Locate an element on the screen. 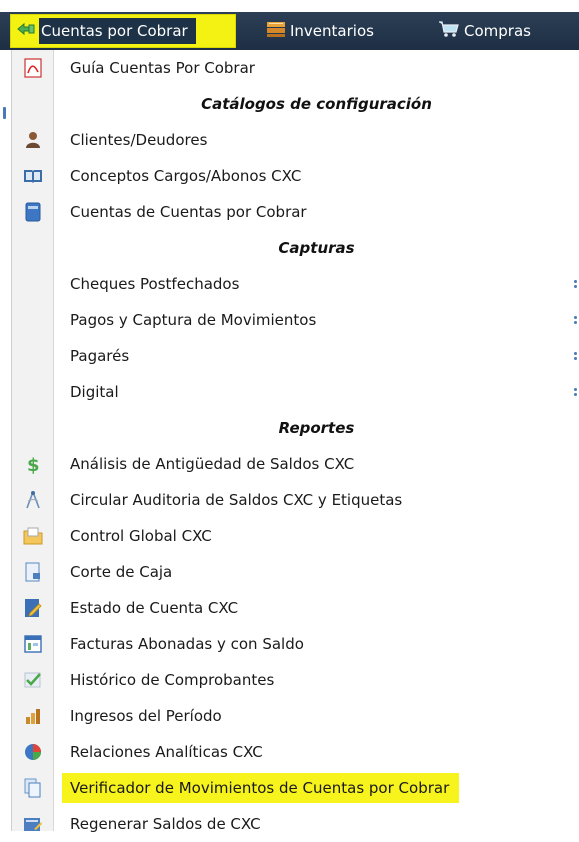 The width and height of the screenshot is (579, 842). menu-item-label: Histórico de Comprobantes is located at coordinates (172, 680).